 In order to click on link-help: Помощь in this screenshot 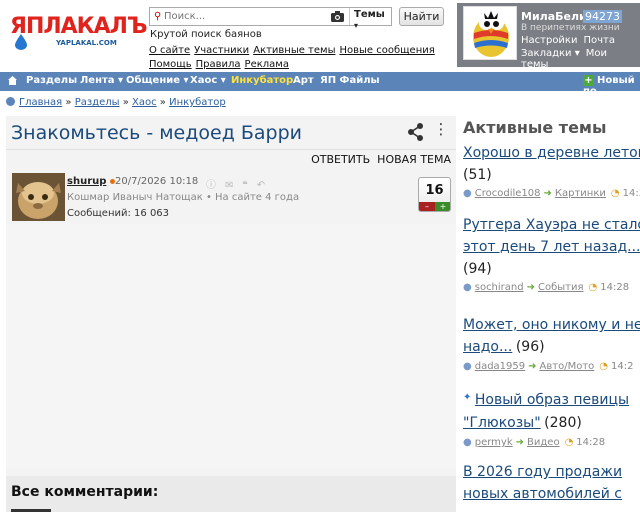, I will do `click(170, 64)`.